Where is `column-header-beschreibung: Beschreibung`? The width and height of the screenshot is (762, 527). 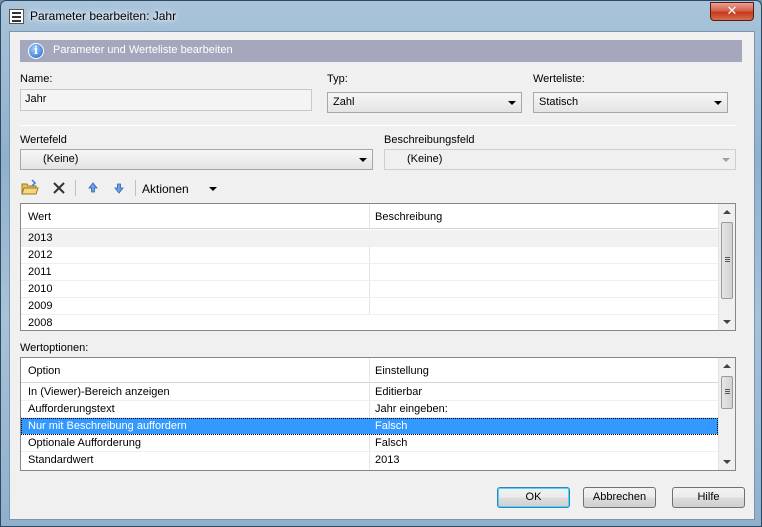
column-header-beschreibung: Beschreibung is located at coordinates (408, 217).